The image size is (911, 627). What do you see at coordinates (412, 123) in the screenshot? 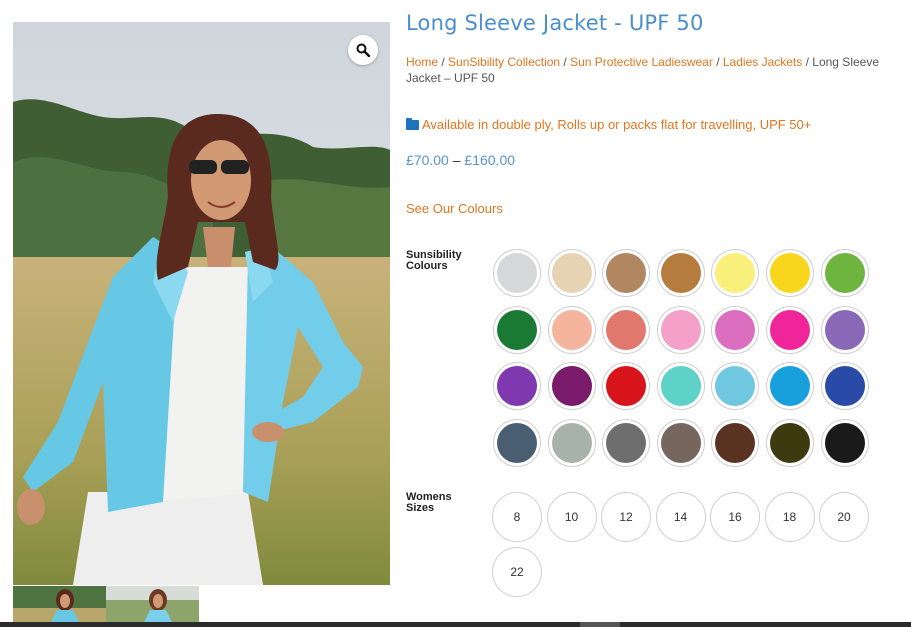
I see `folder-icon` at bounding box center [412, 123].